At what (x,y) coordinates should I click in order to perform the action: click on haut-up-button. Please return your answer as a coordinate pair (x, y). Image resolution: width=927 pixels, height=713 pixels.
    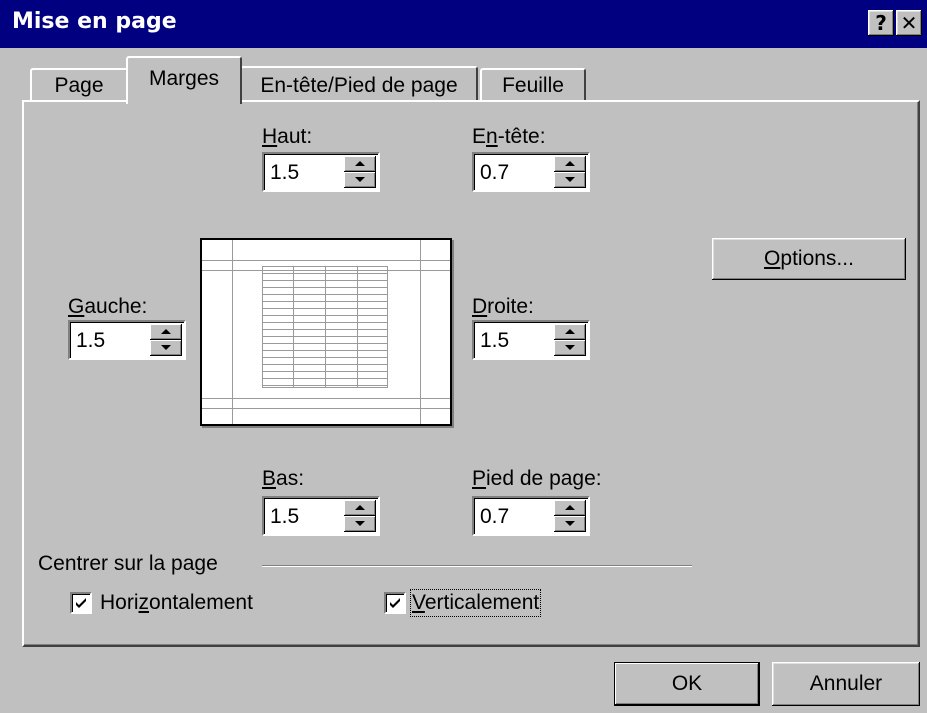
    Looking at the image, I should click on (360, 164).